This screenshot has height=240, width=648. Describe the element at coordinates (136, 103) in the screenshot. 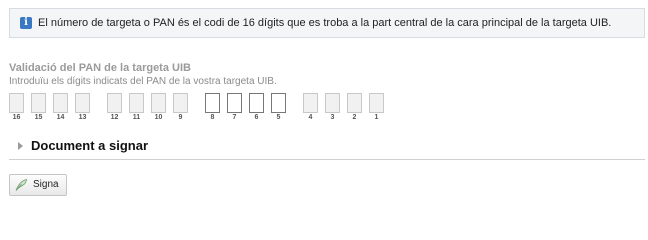

I see `pan-digit-11-input` at that location.